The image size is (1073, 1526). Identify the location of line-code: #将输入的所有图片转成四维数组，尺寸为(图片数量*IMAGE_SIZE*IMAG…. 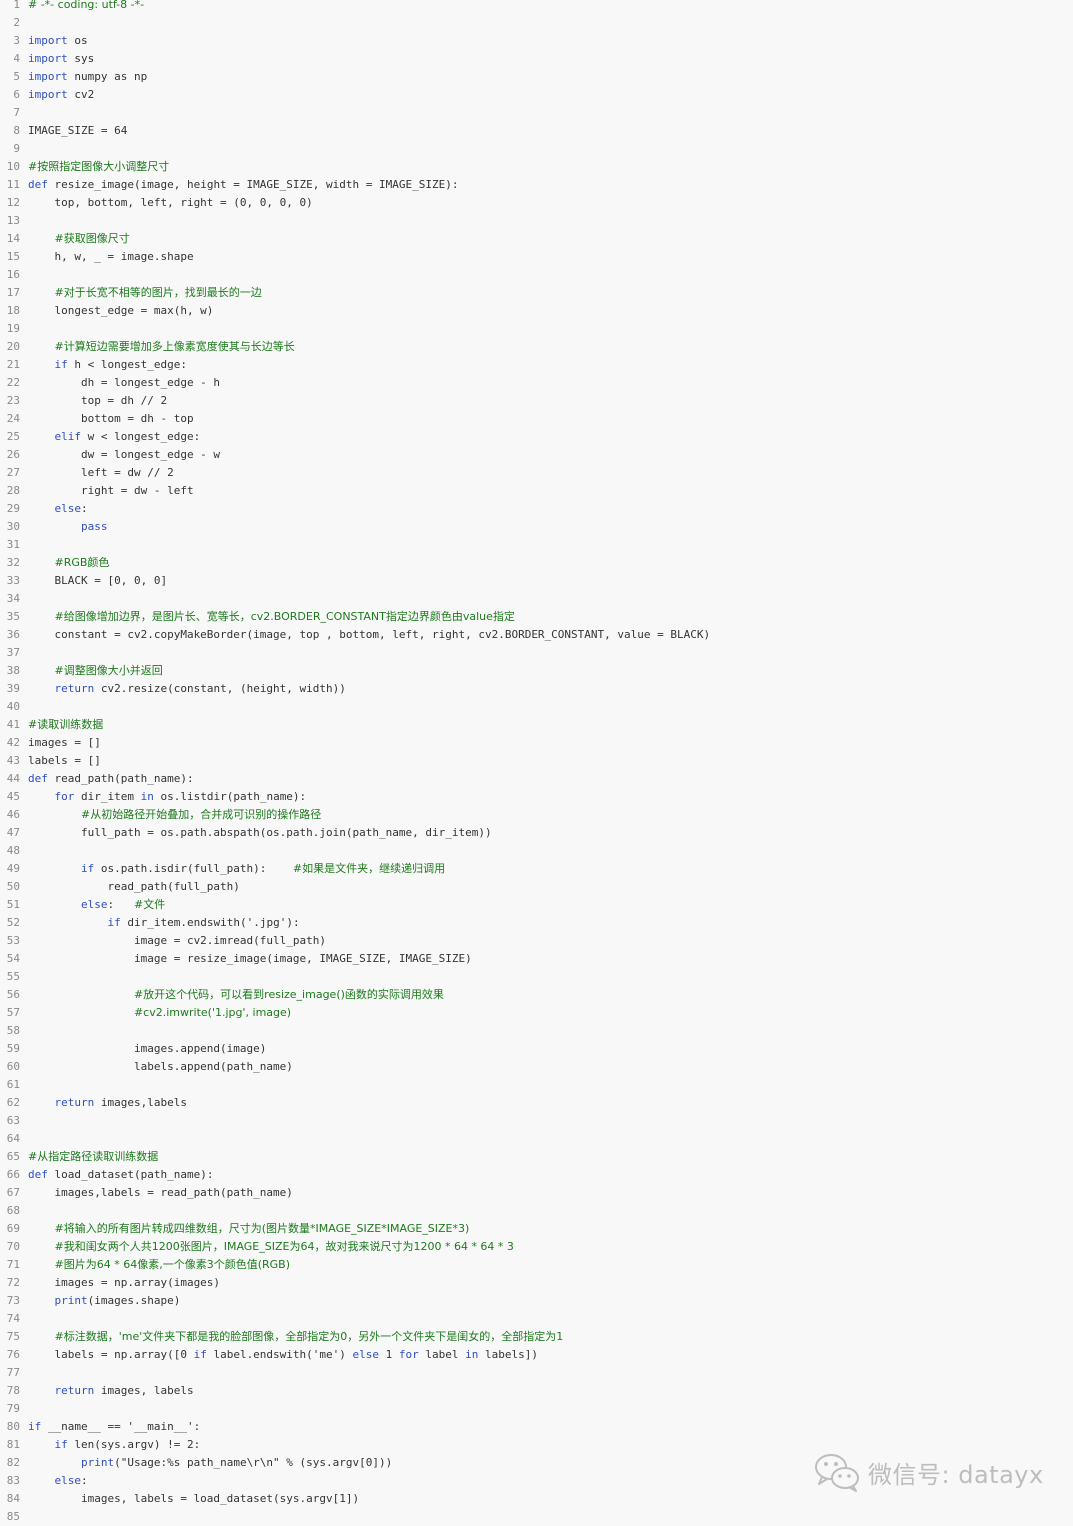
(249, 1229).